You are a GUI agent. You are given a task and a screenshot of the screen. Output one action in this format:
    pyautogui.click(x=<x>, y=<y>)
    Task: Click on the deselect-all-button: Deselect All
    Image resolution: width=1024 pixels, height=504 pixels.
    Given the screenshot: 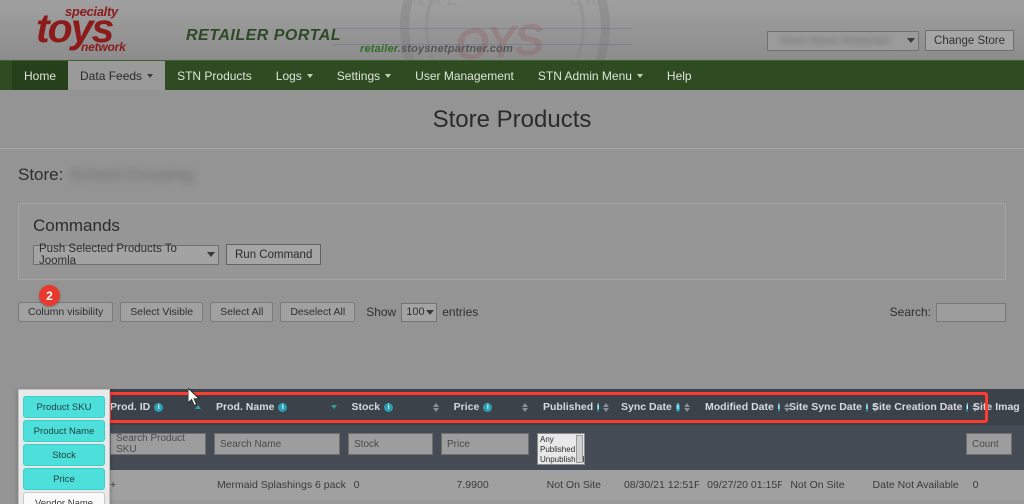 What is the action you would take?
    pyautogui.click(x=318, y=312)
    